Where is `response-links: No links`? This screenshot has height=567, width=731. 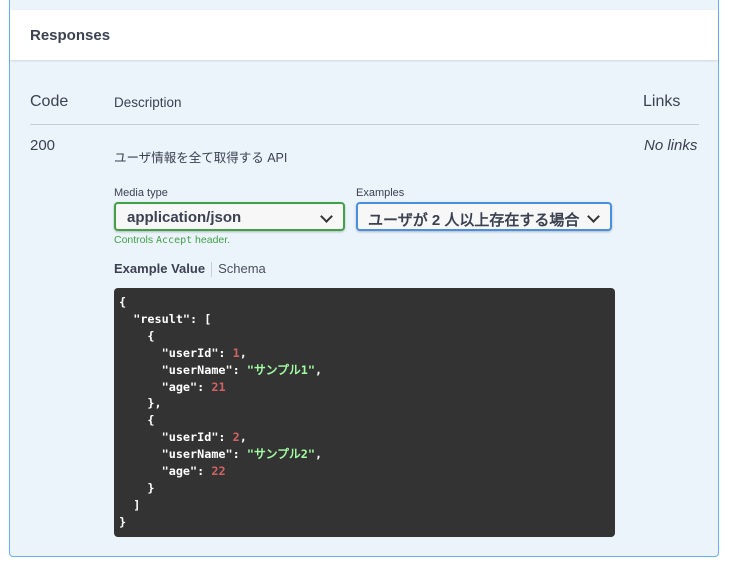 response-links: No links is located at coordinates (671, 145).